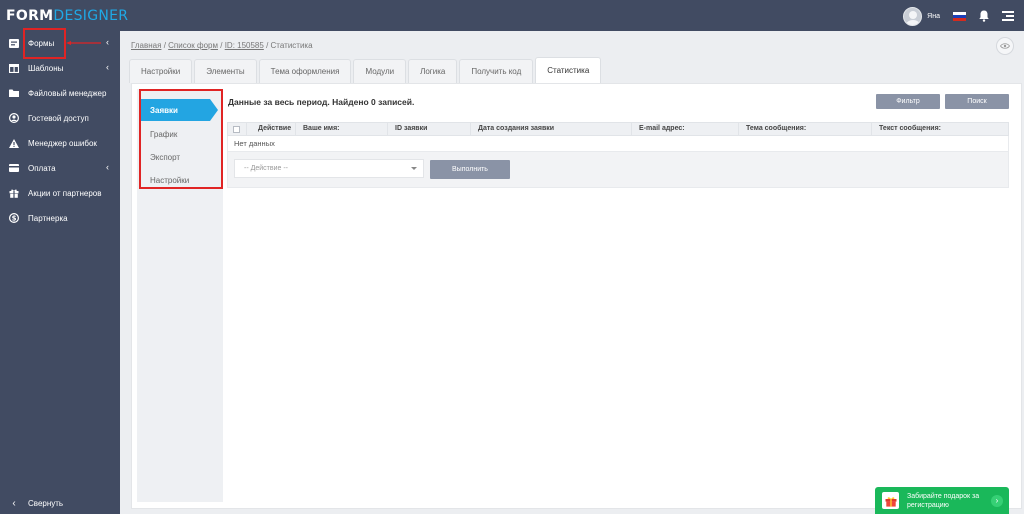 The width and height of the screenshot is (1024, 514). Describe the element at coordinates (305, 71) in the screenshot. I see `tab-theme: Тема оформления` at that location.